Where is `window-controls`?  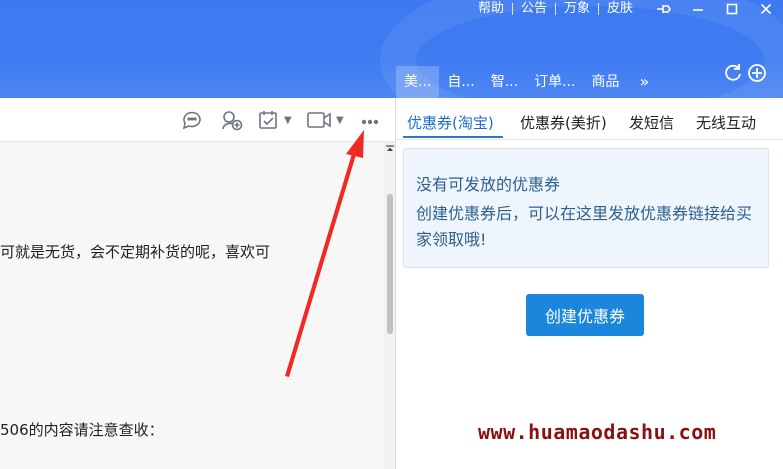 window-controls is located at coordinates (715, 9).